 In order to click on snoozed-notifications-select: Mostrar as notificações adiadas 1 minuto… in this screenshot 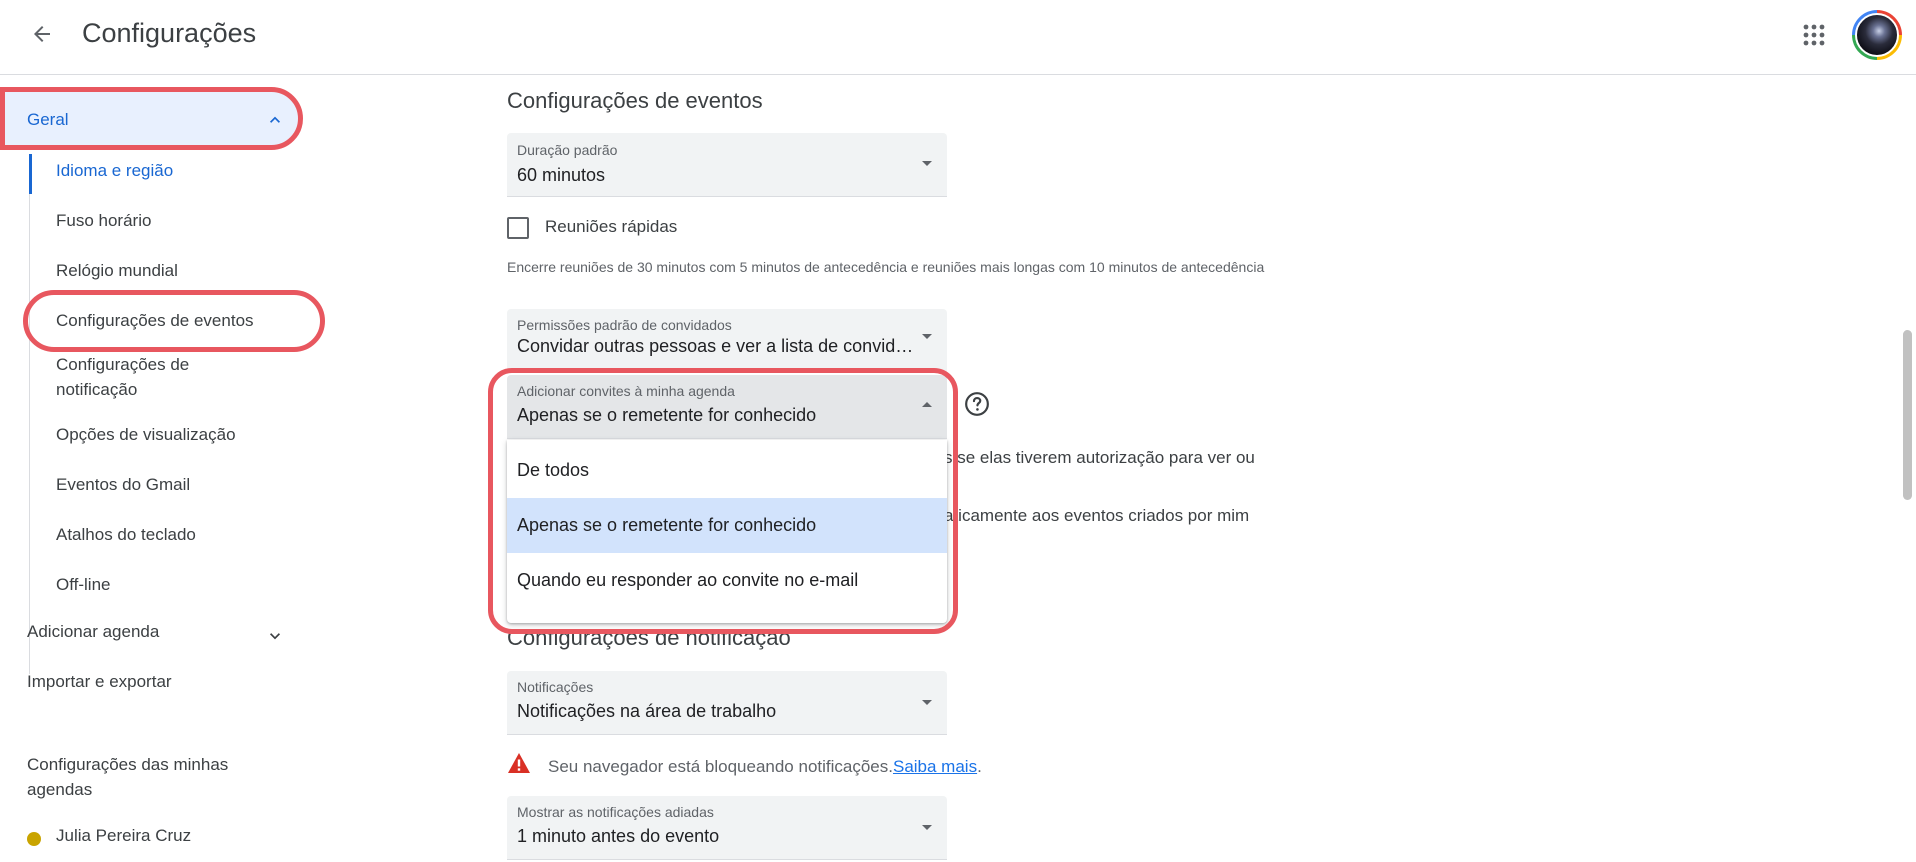, I will do `click(727, 828)`.